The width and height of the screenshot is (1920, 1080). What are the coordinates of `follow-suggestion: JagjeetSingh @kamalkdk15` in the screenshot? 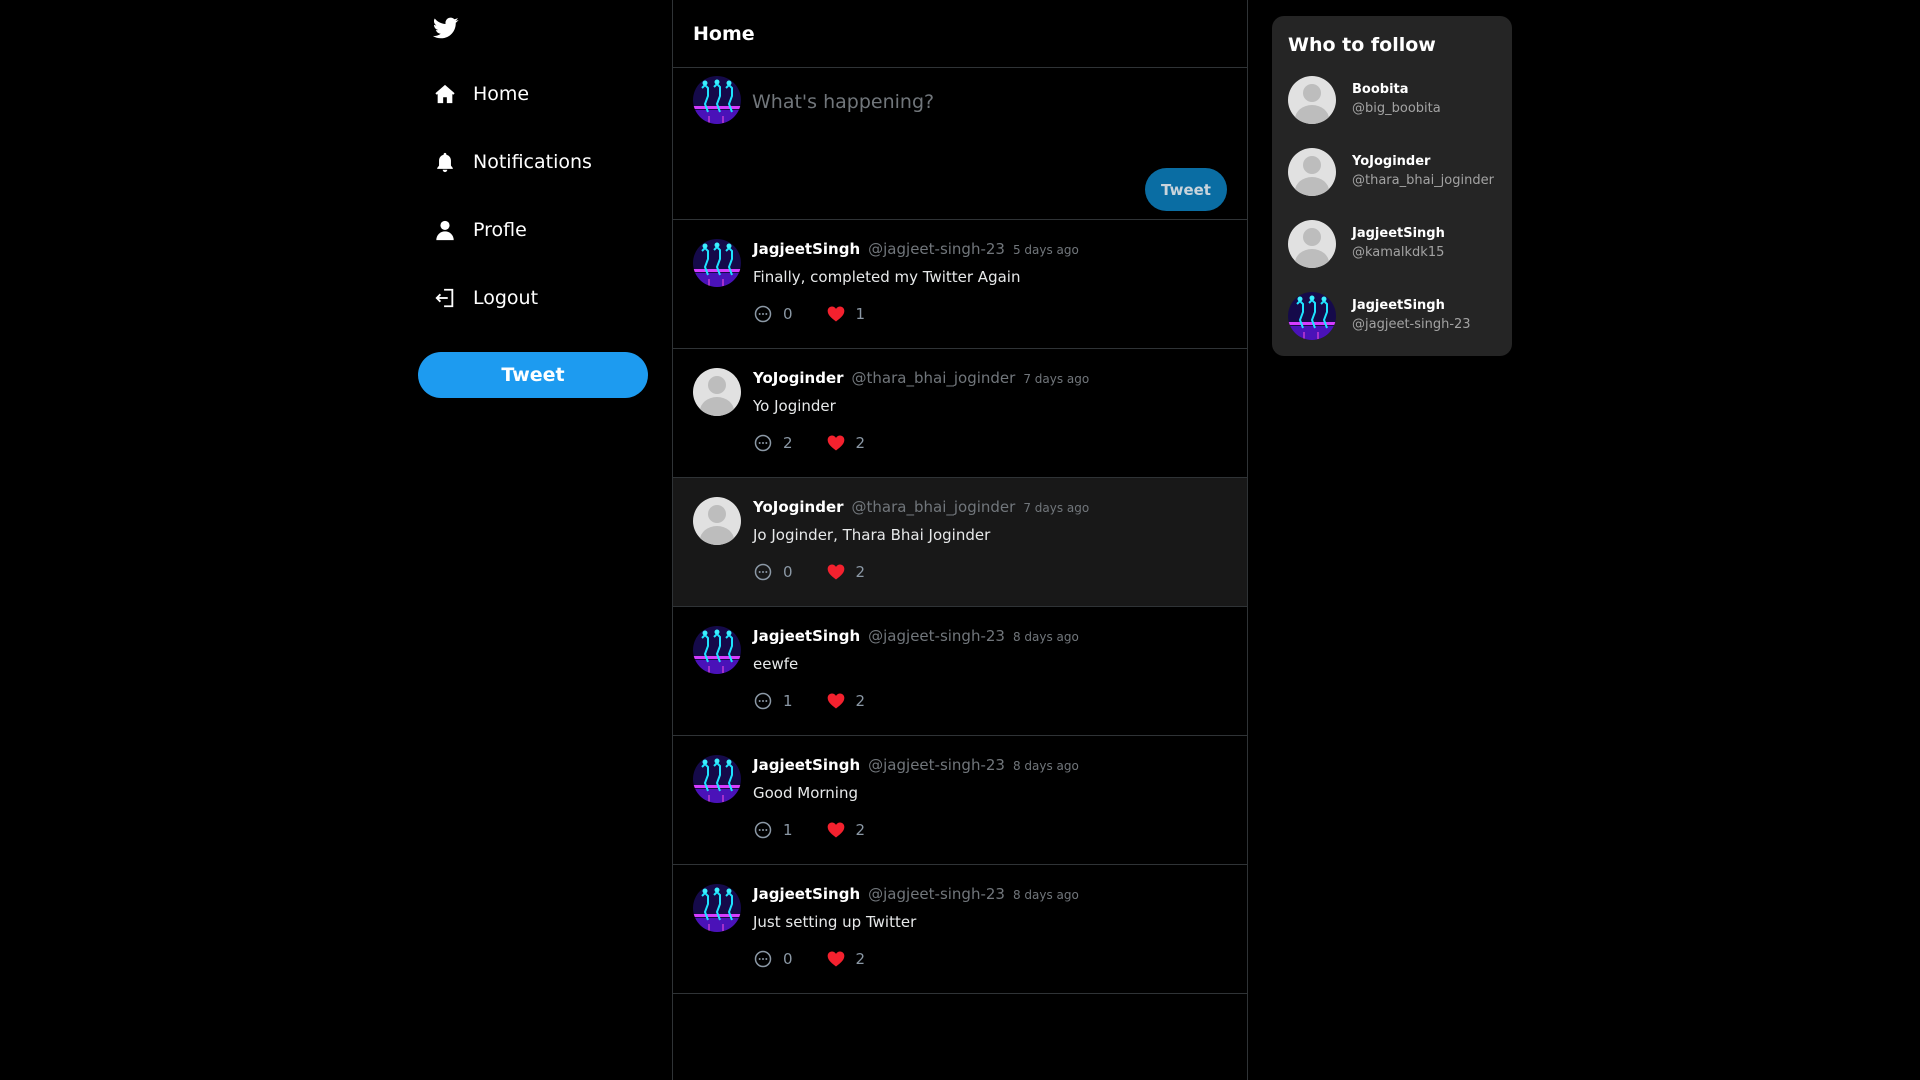 It's located at (1395, 245).